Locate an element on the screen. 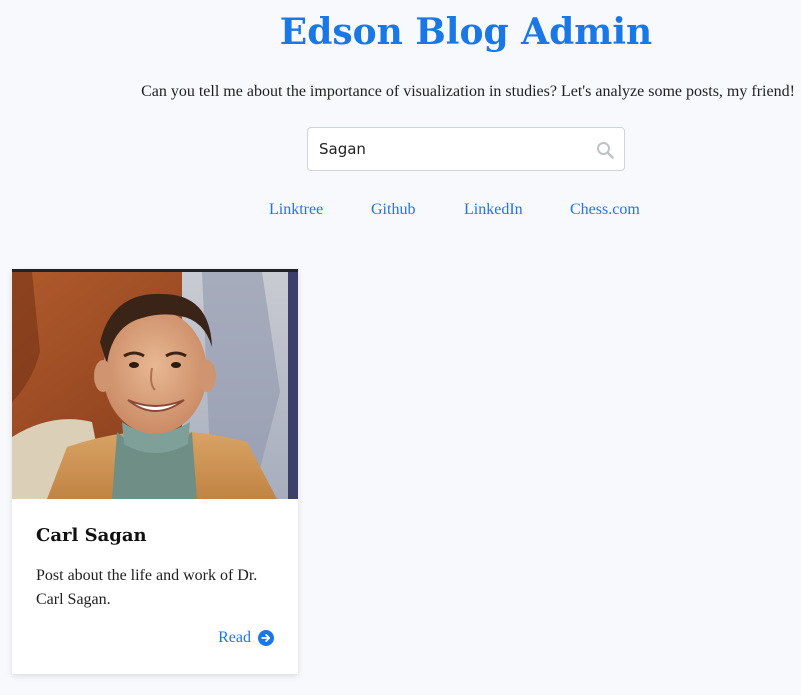  social-links: Linktree Github LinkedIn Chess.com is located at coordinates (400, 210).